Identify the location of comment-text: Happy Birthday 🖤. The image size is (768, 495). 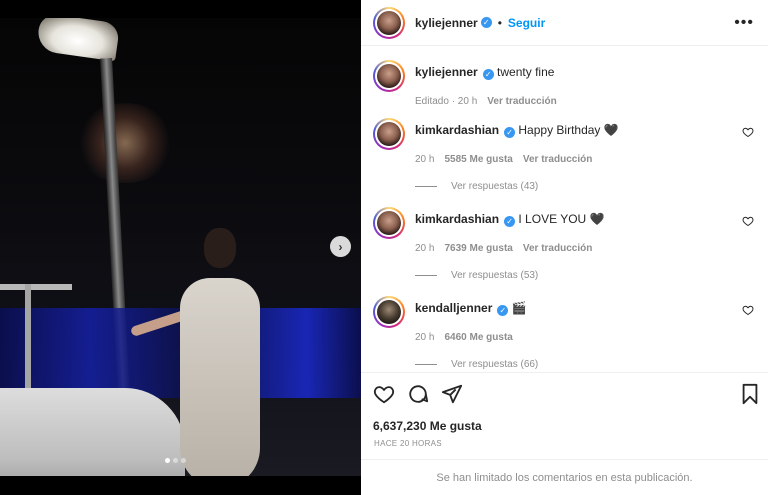
(568, 130).